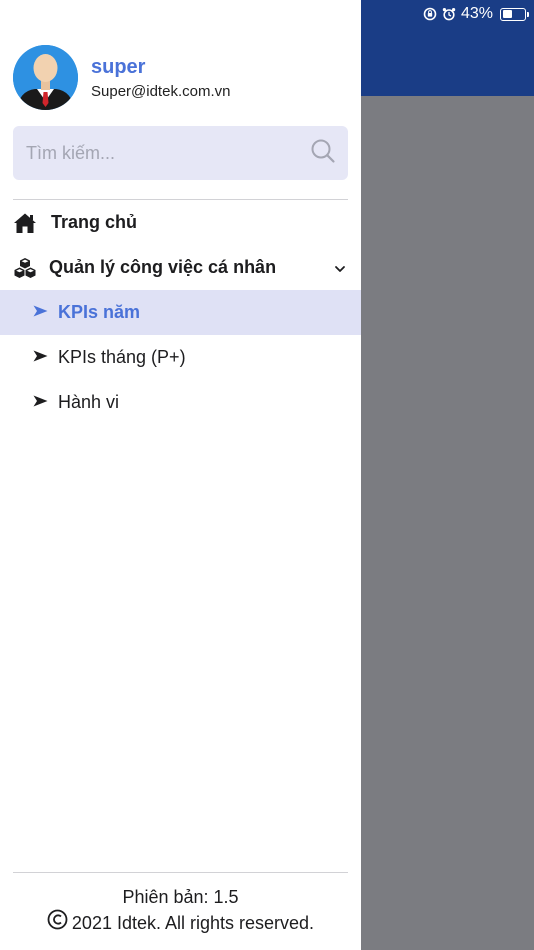 The height and width of the screenshot is (950, 534). What do you see at coordinates (180, 402) in the screenshot?
I see `submenu-item-behavior: Hành vi` at bounding box center [180, 402].